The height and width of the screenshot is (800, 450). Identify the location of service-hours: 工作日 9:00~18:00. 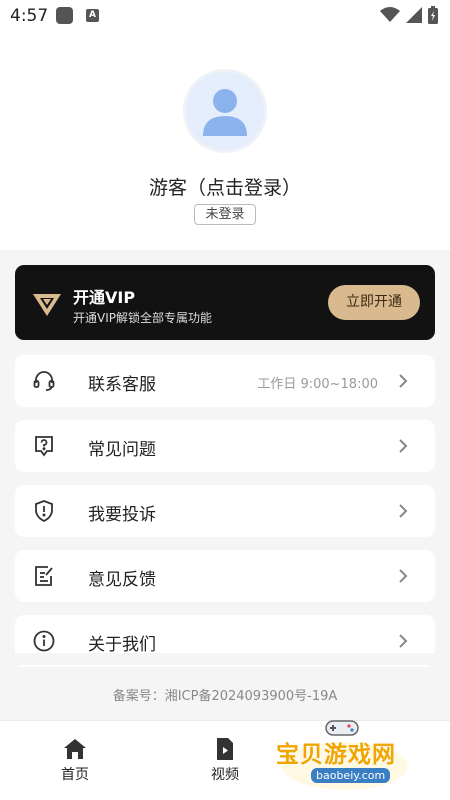
(317, 384).